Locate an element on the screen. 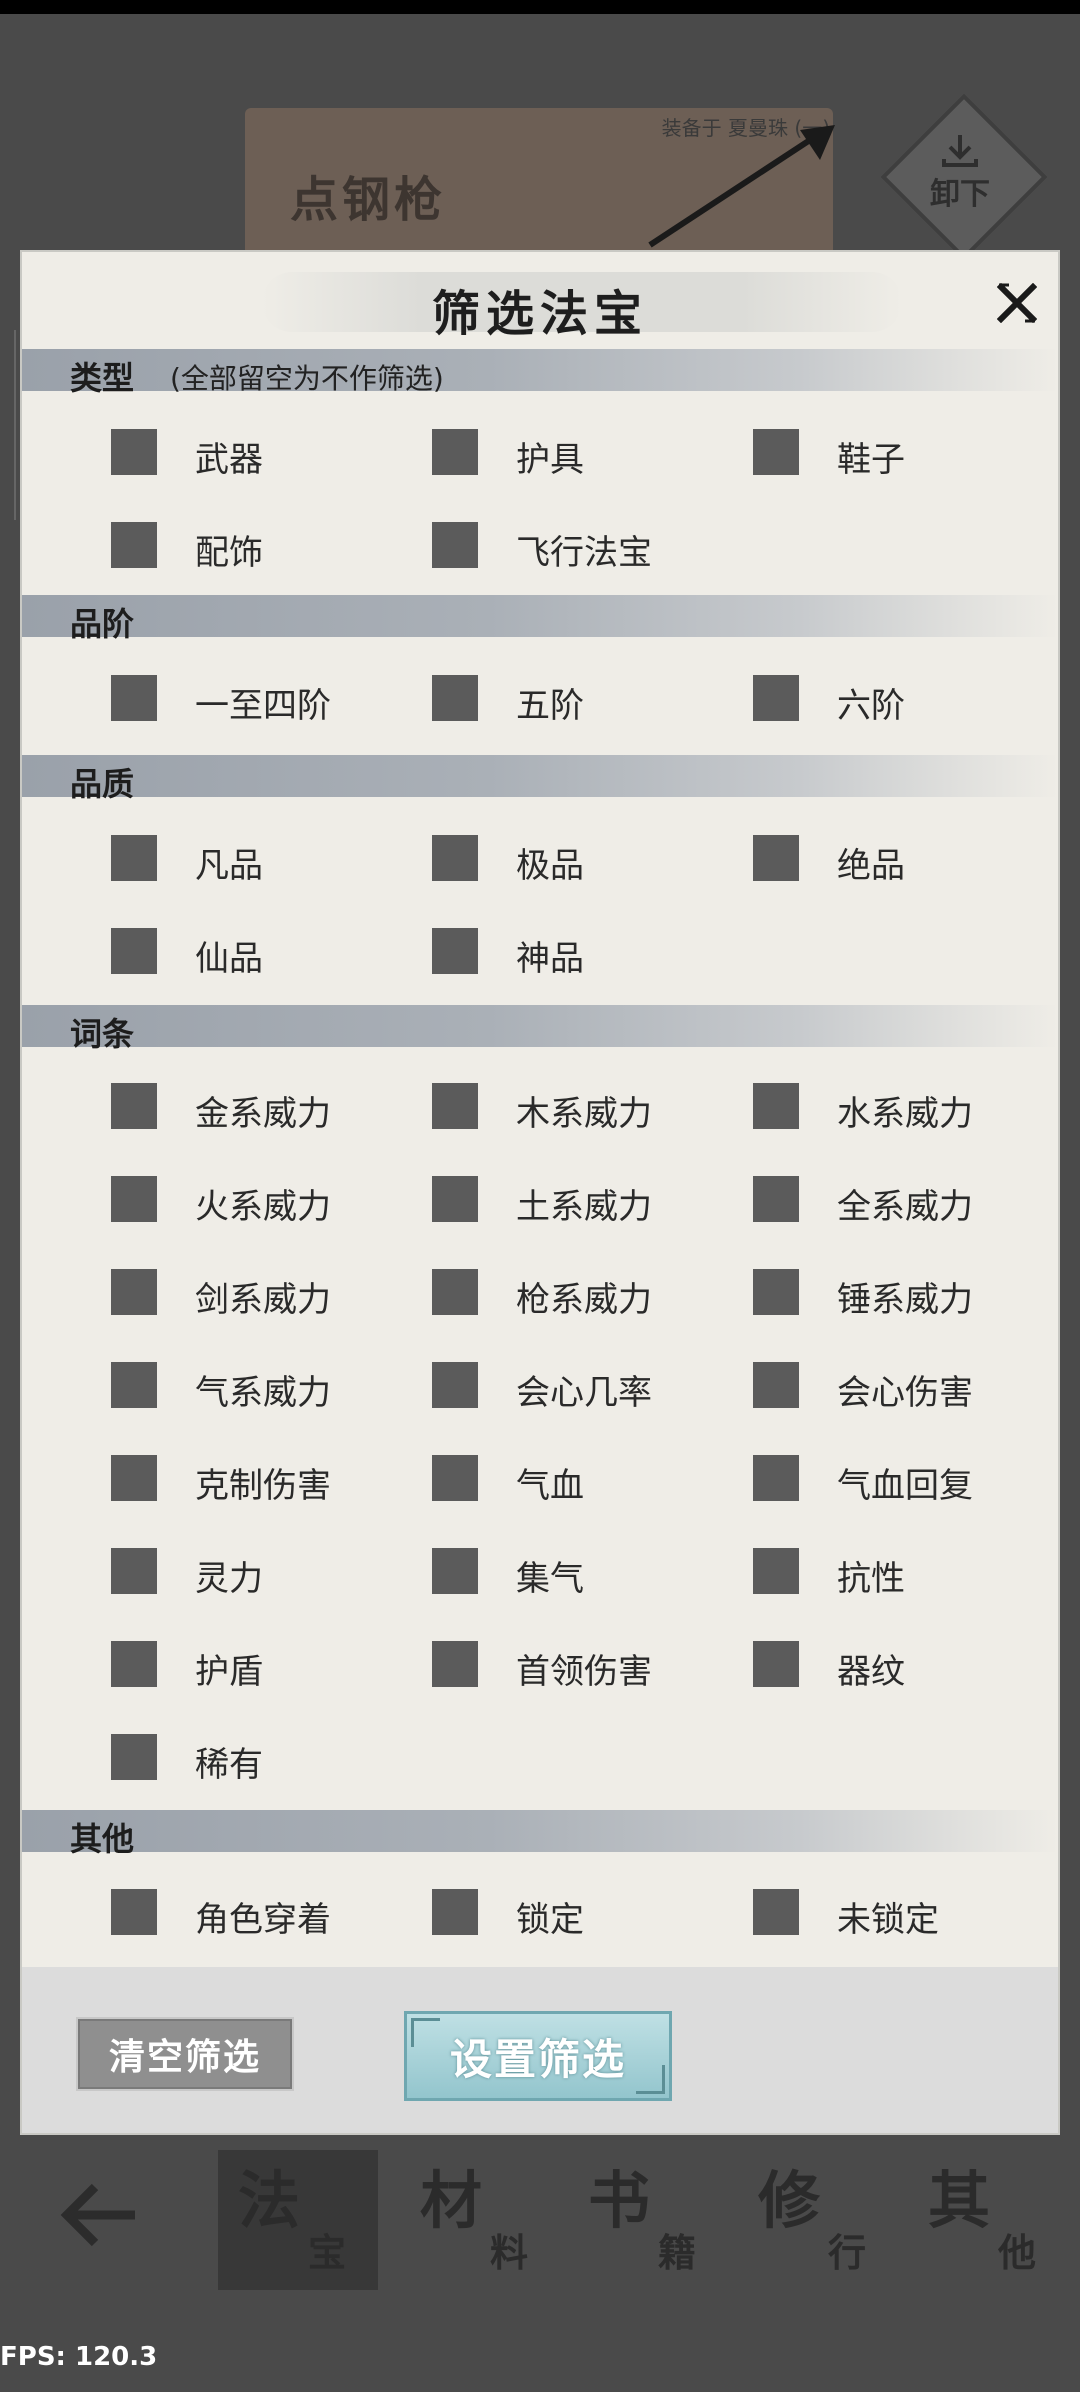  fps-counter: FPS: 120.3 is located at coordinates (79, 2357).